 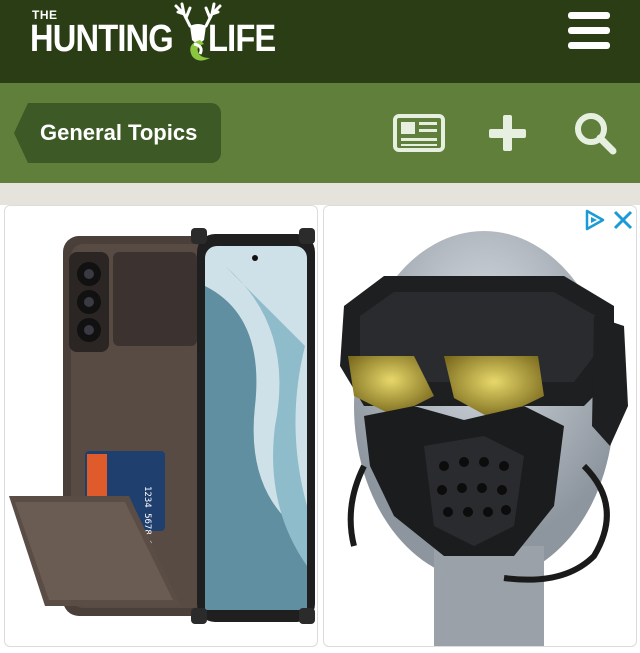 I want to click on site-header: THE HUNTING LIFE, so click(x=320, y=41).